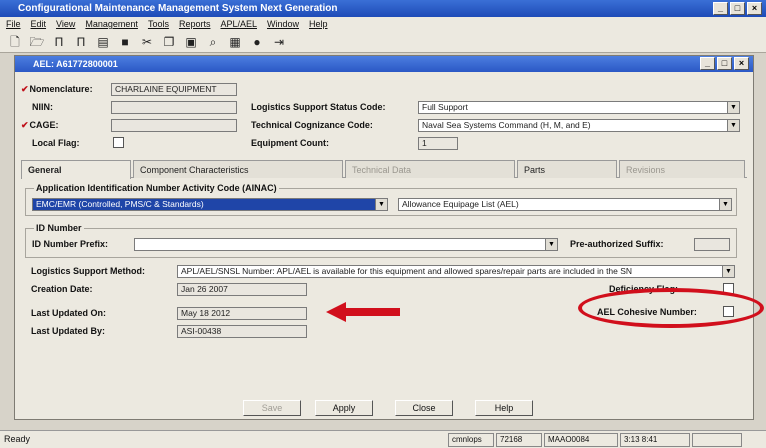 The image size is (766, 448). I want to click on red-arrow-annotation, so click(363, 312).